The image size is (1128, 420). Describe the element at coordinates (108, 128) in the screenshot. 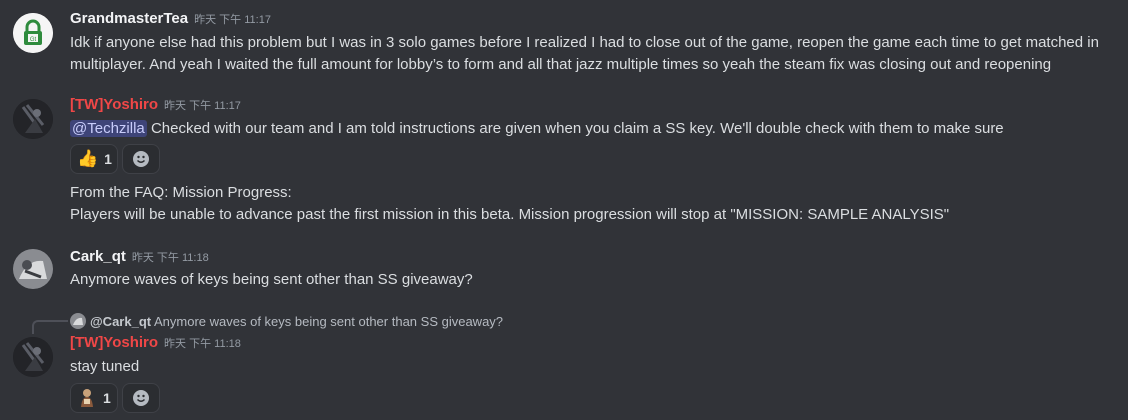

I see `user-mention: @Techzilla` at that location.